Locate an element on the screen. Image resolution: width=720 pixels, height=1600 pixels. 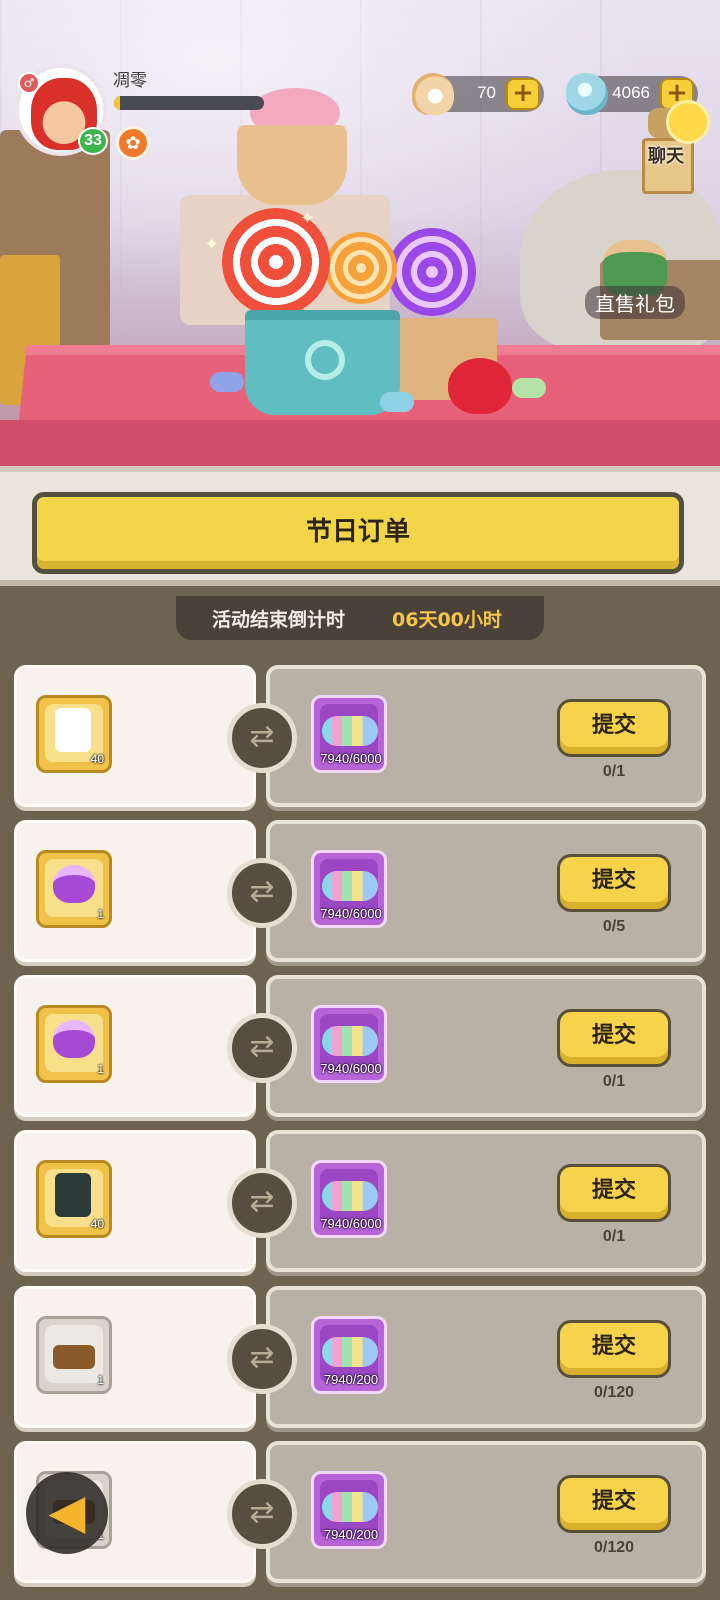
heart-basket is located at coordinates (292, 165).